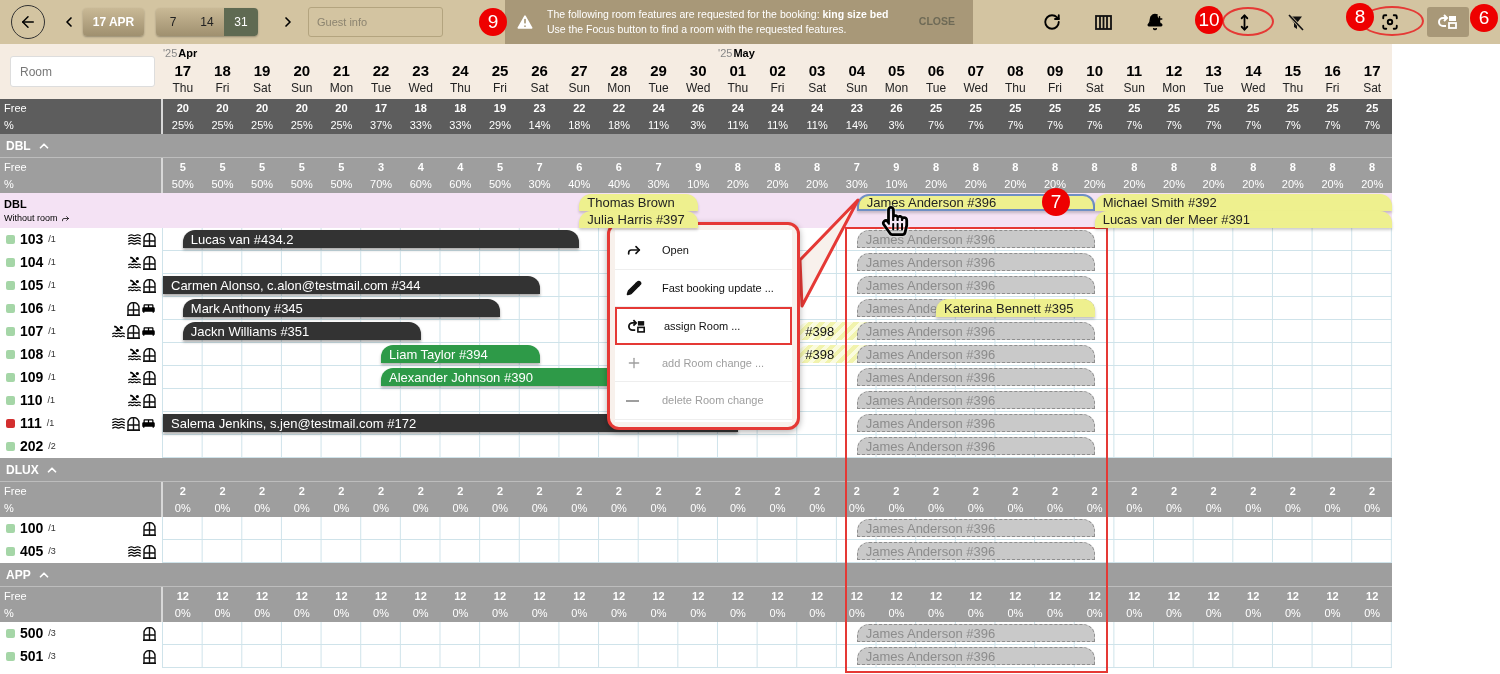 This screenshot has width=1500, height=674. What do you see at coordinates (460, 70) in the screenshot?
I see `day-number: 24` at bounding box center [460, 70].